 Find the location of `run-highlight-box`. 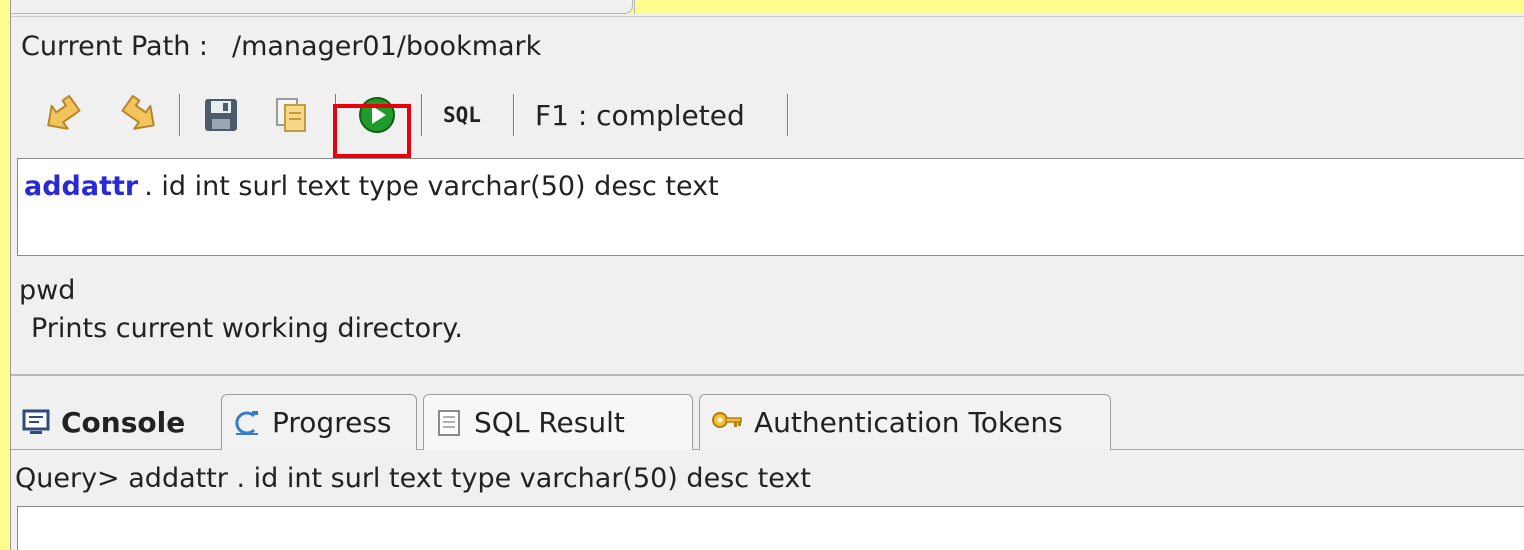

run-highlight-box is located at coordinates (372, 131).